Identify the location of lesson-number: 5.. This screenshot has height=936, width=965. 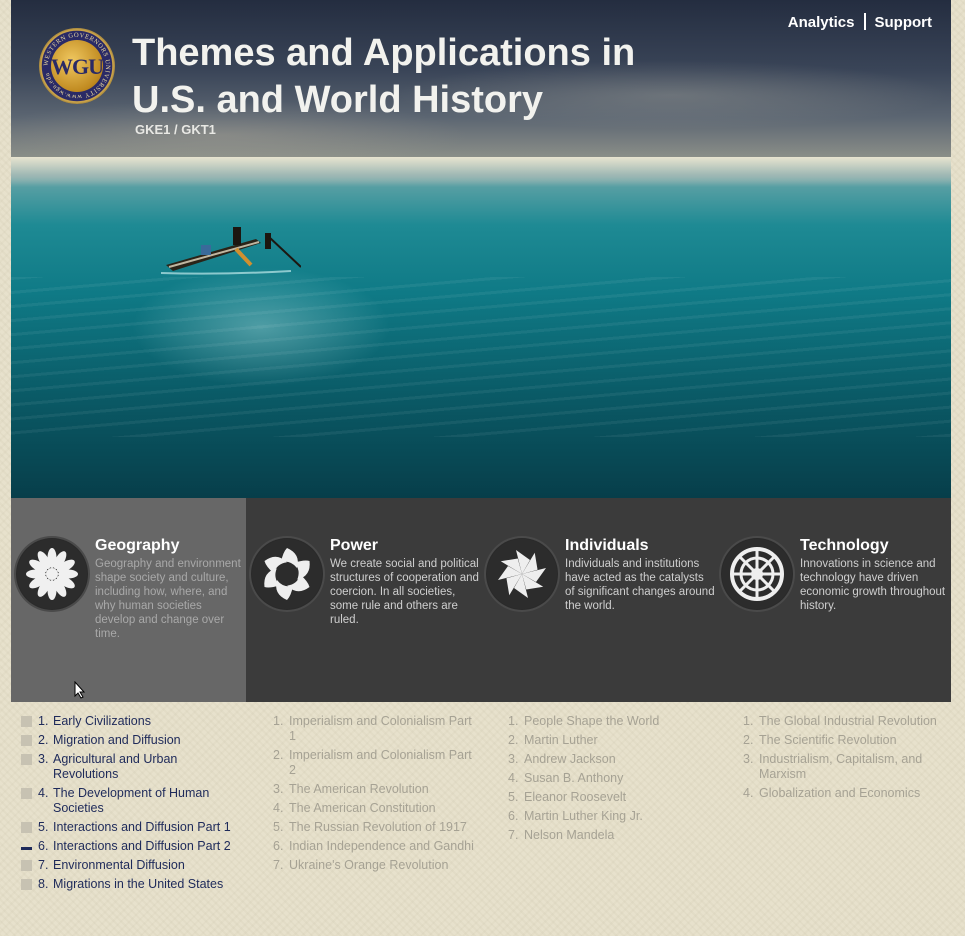
(43, 827).